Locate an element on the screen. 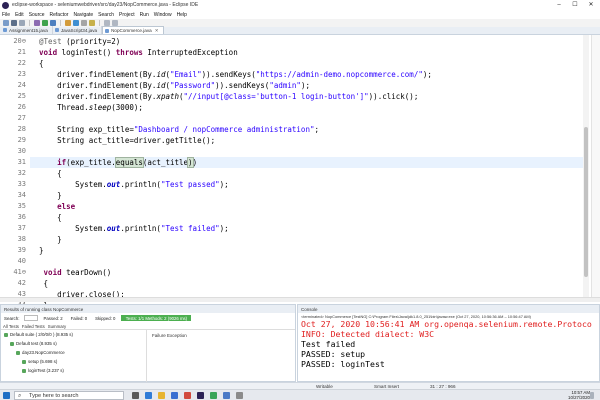  console-line: PASSED: loginTest is located at coordinates (343, 364).